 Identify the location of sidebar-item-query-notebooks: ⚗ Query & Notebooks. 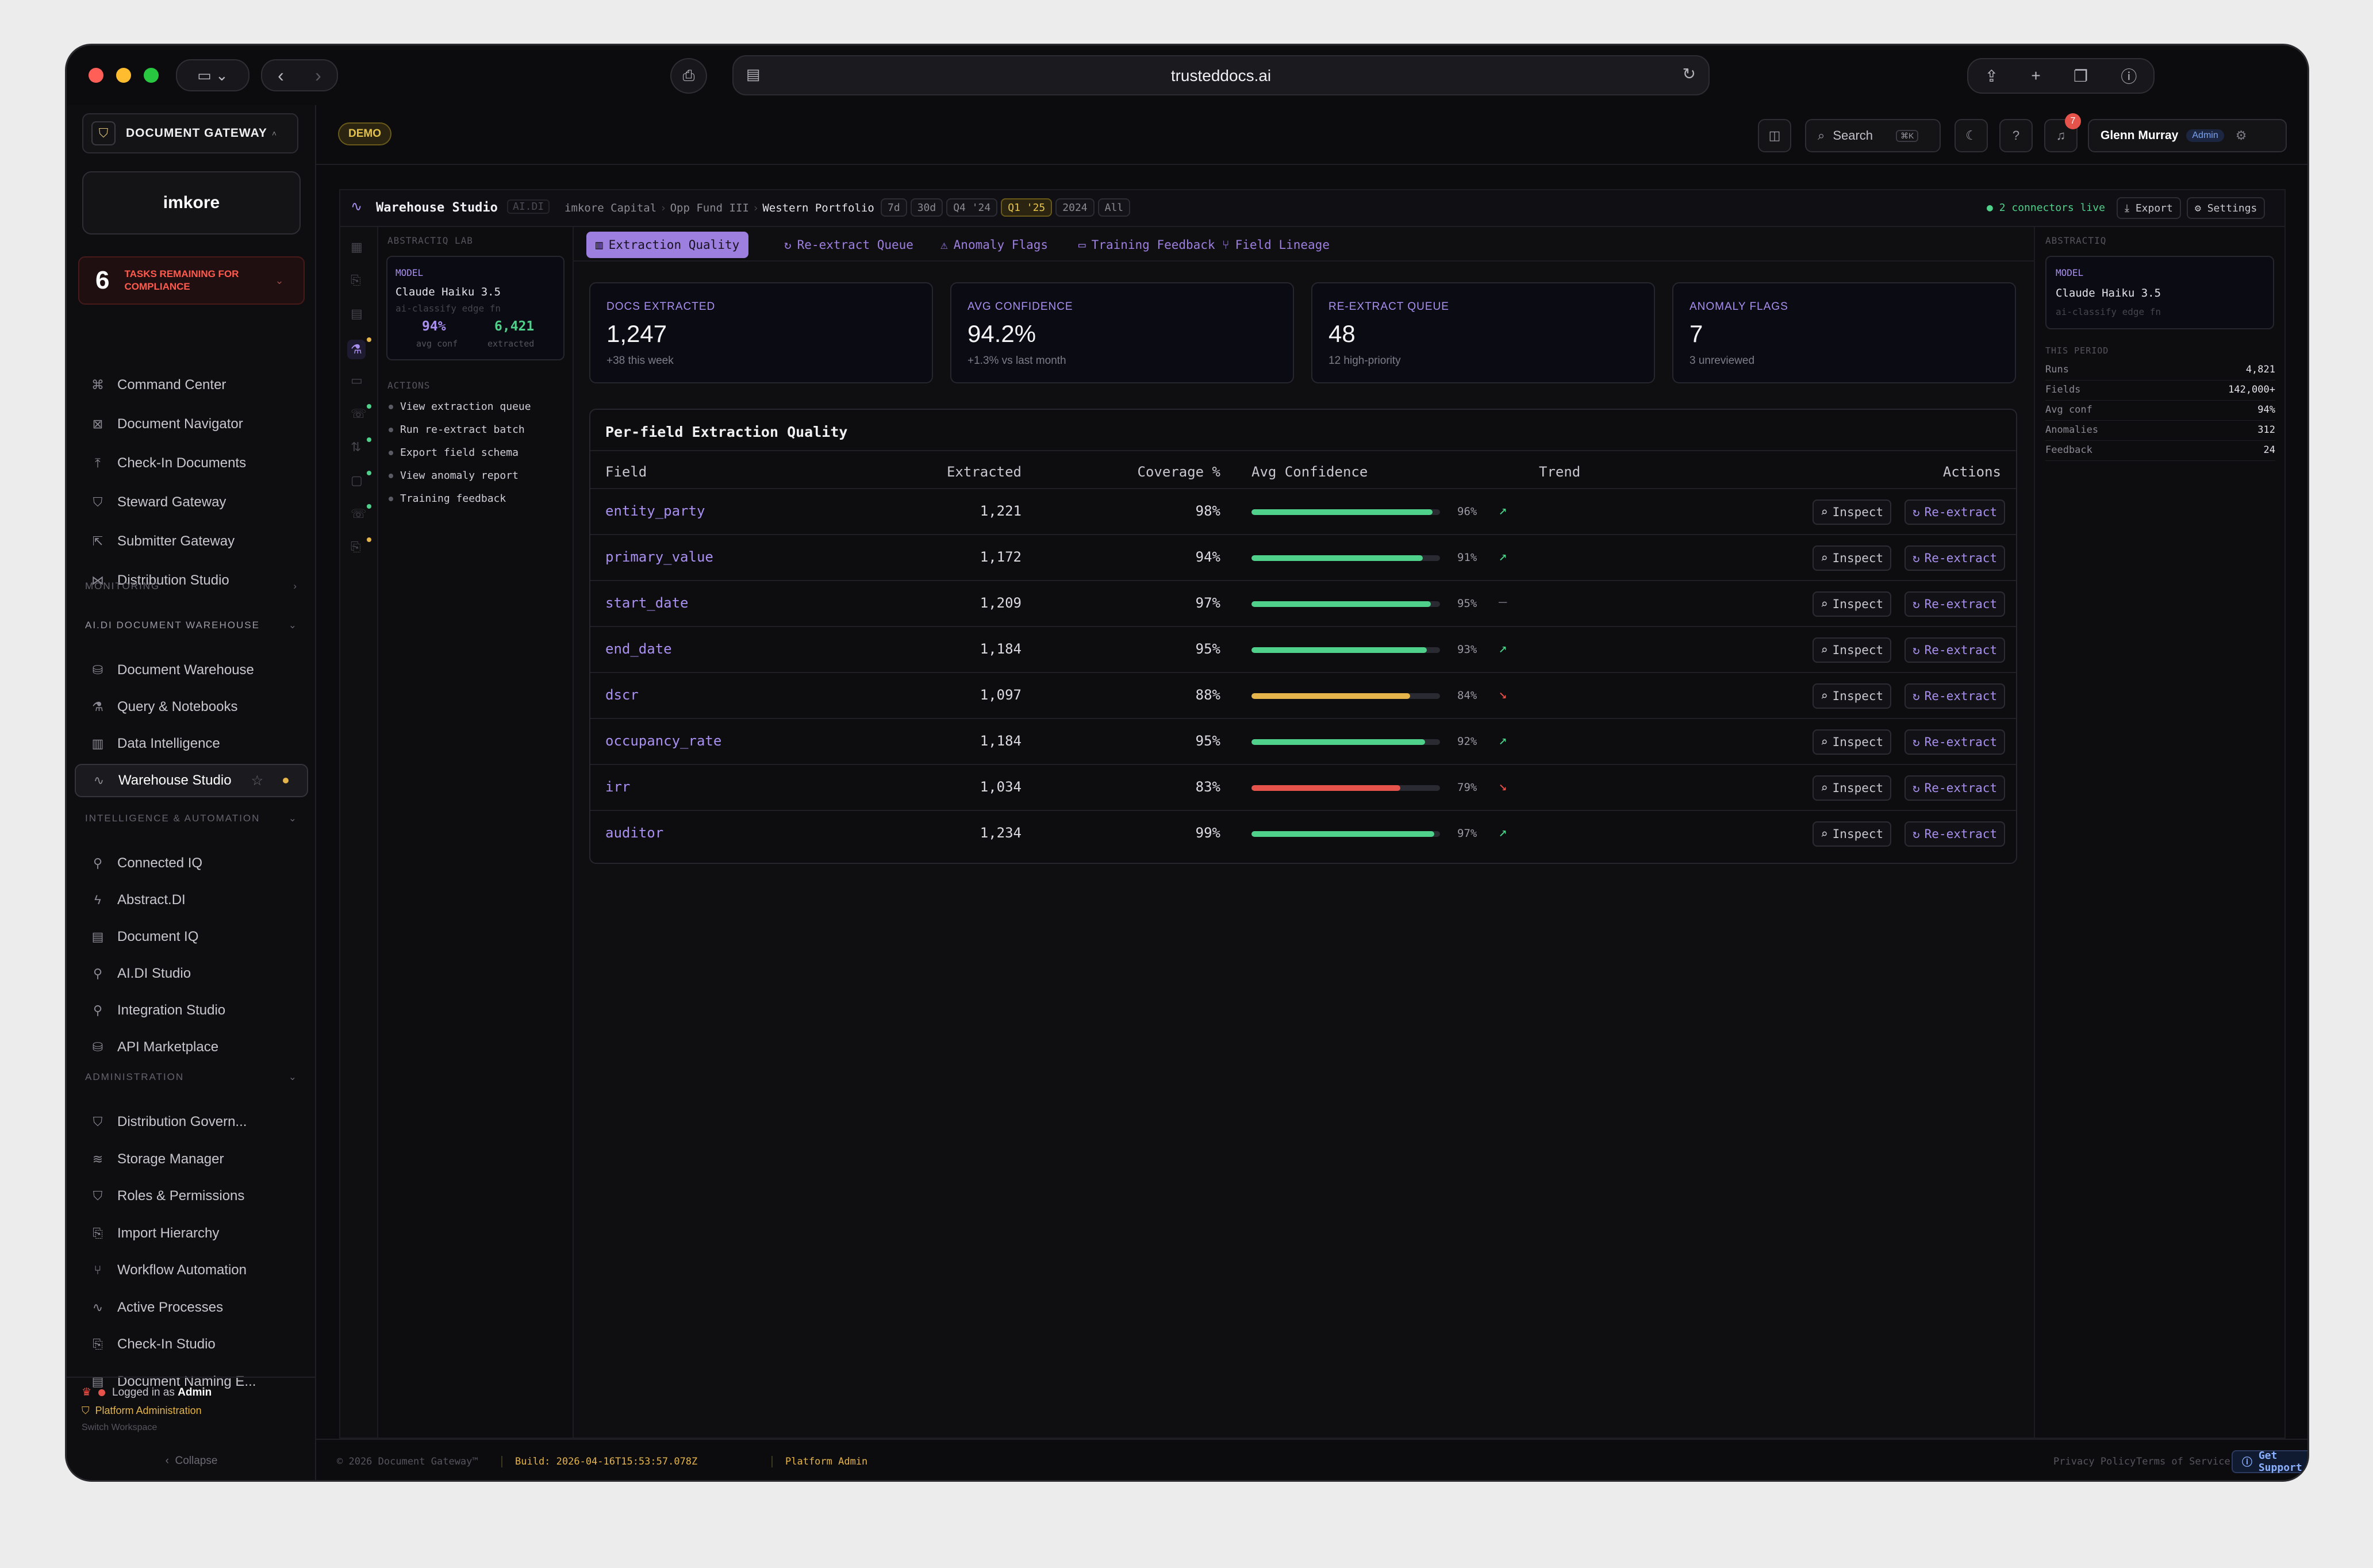
(191, 707).